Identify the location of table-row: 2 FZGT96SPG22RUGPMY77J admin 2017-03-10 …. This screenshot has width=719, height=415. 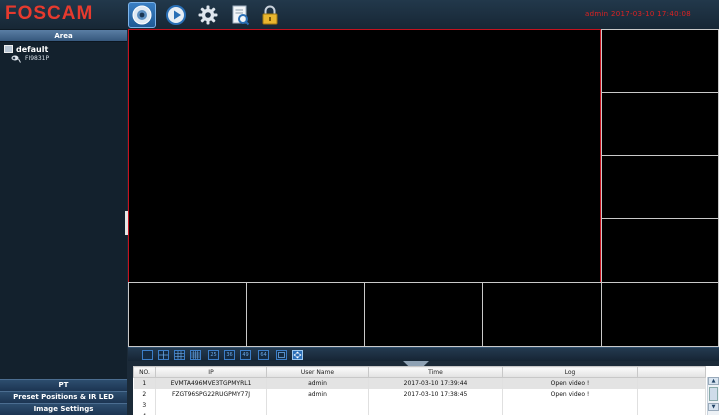
(419, 394).